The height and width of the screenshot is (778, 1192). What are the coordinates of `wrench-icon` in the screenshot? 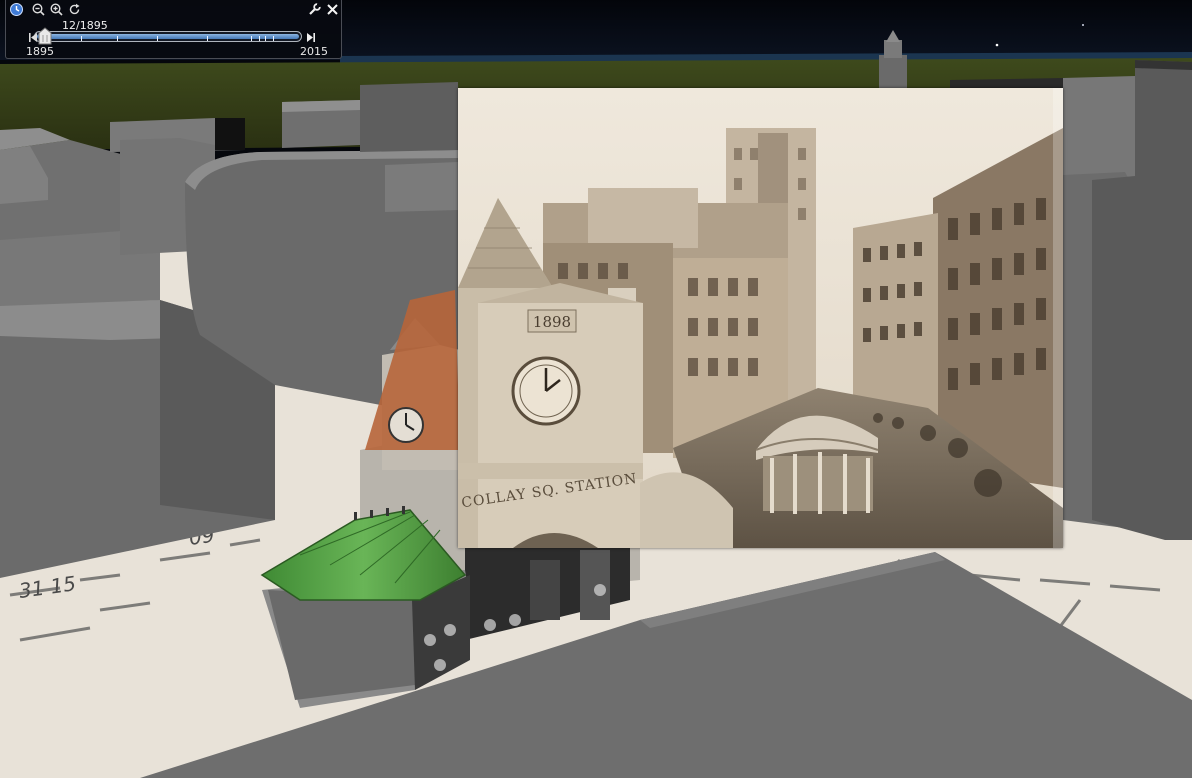 It's located at (314, 9).